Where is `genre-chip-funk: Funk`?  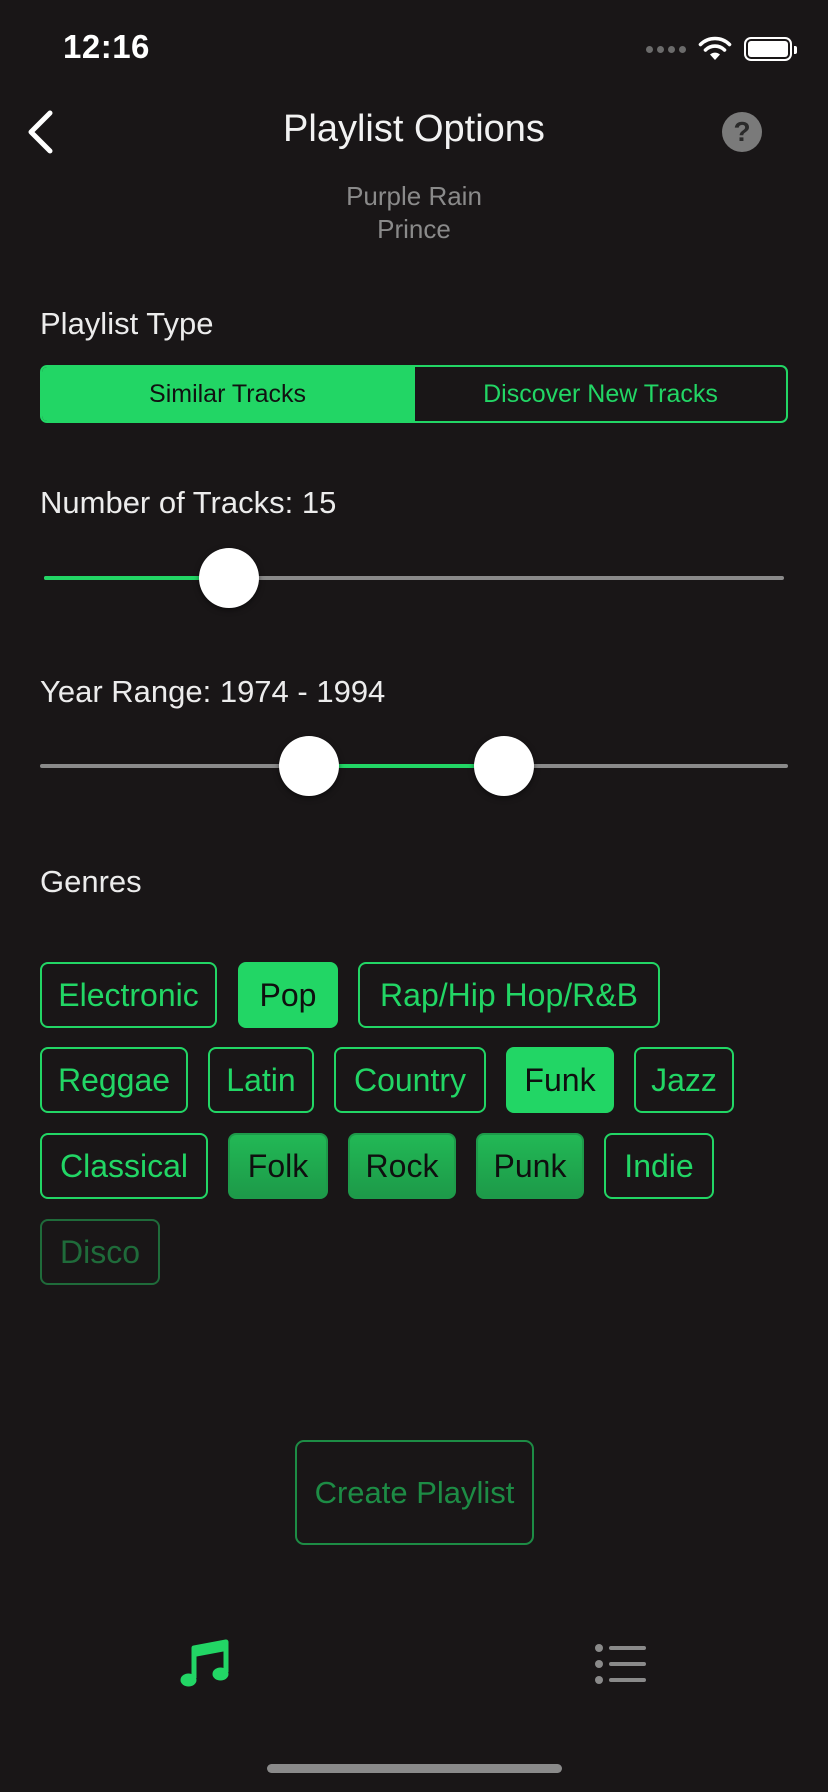
genre-chip-funk: Funk is located at coordinates (560, 1080).